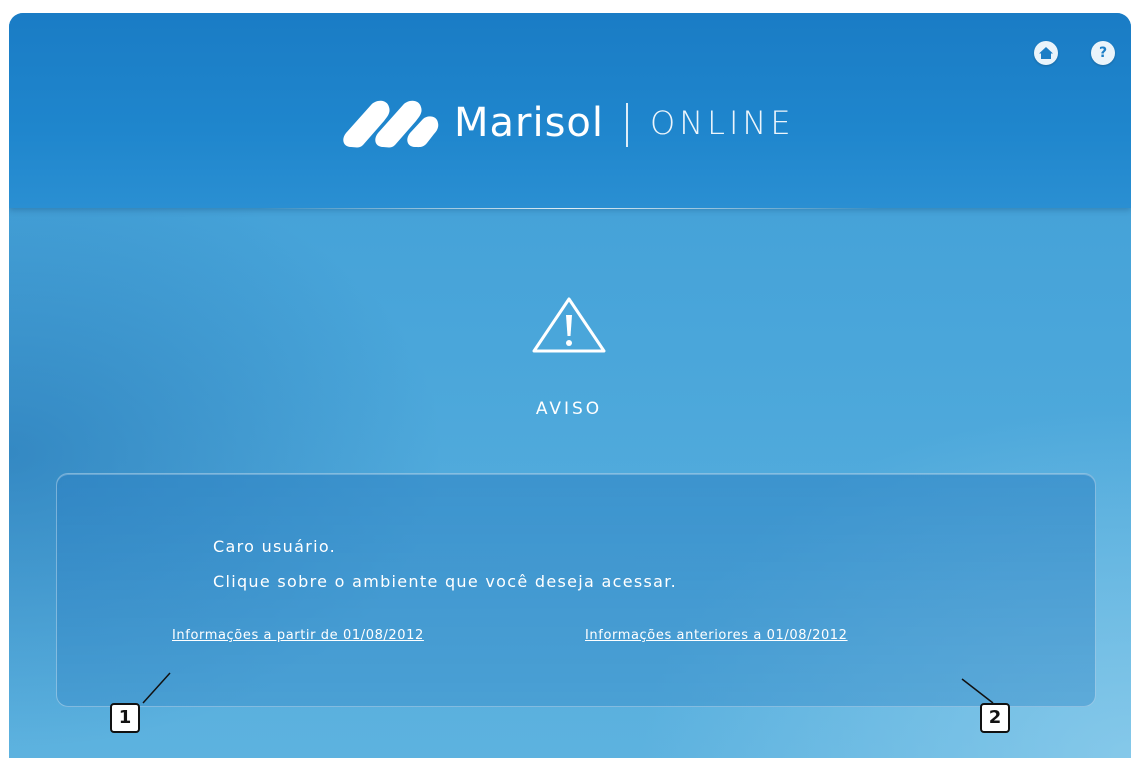  Describe the element at coordinates (995, 718) in the screenshot. I see `callout-2-badge: 2` at that location.